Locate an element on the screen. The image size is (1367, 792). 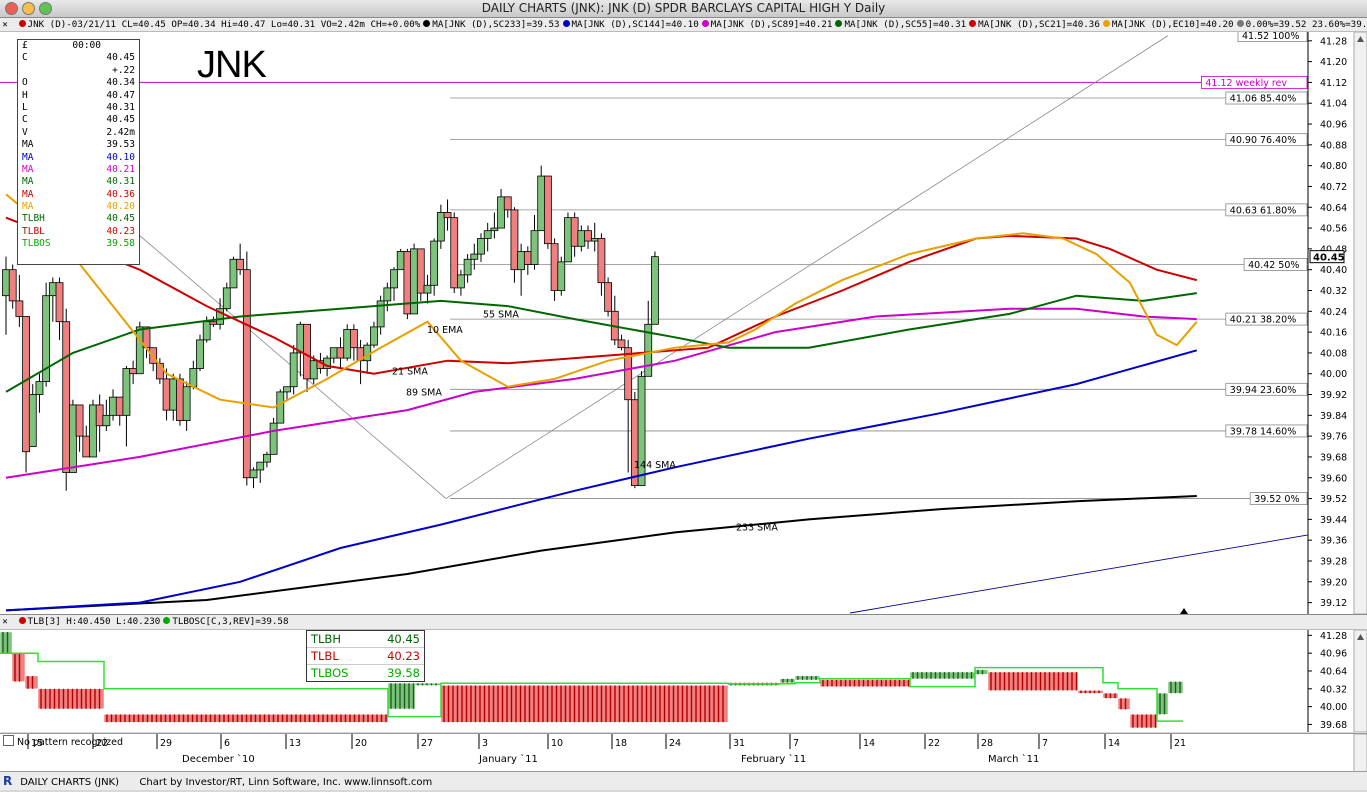
price-tick-label: 40.88 is located at coordinates (1333, 145).